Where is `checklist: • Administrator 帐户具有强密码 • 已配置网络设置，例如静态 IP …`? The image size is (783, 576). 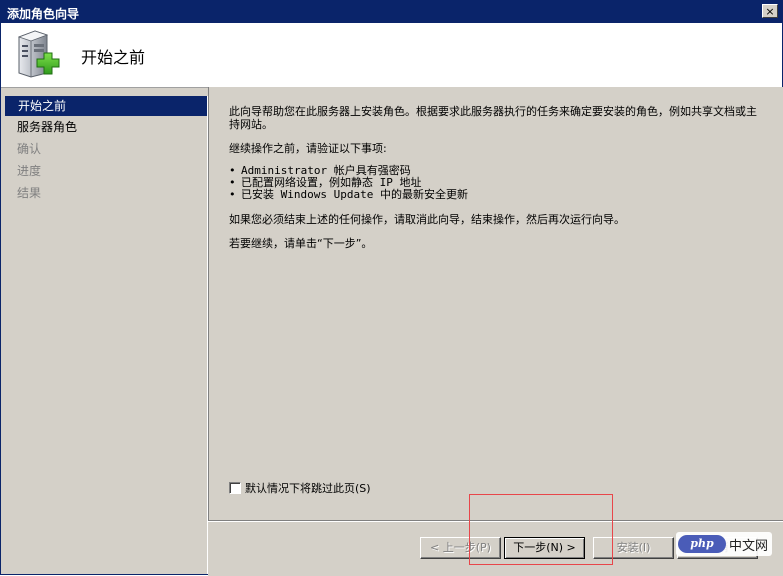
checklist: • Administrator 帐户具有强密码 • 已配置网络设置，例如静态 IP … is located at coordinates (348, 183).